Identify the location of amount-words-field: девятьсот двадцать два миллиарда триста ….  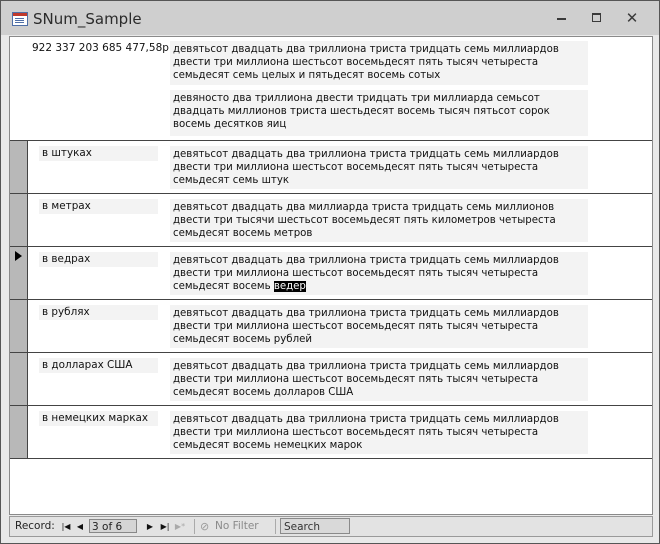
(379, 220).